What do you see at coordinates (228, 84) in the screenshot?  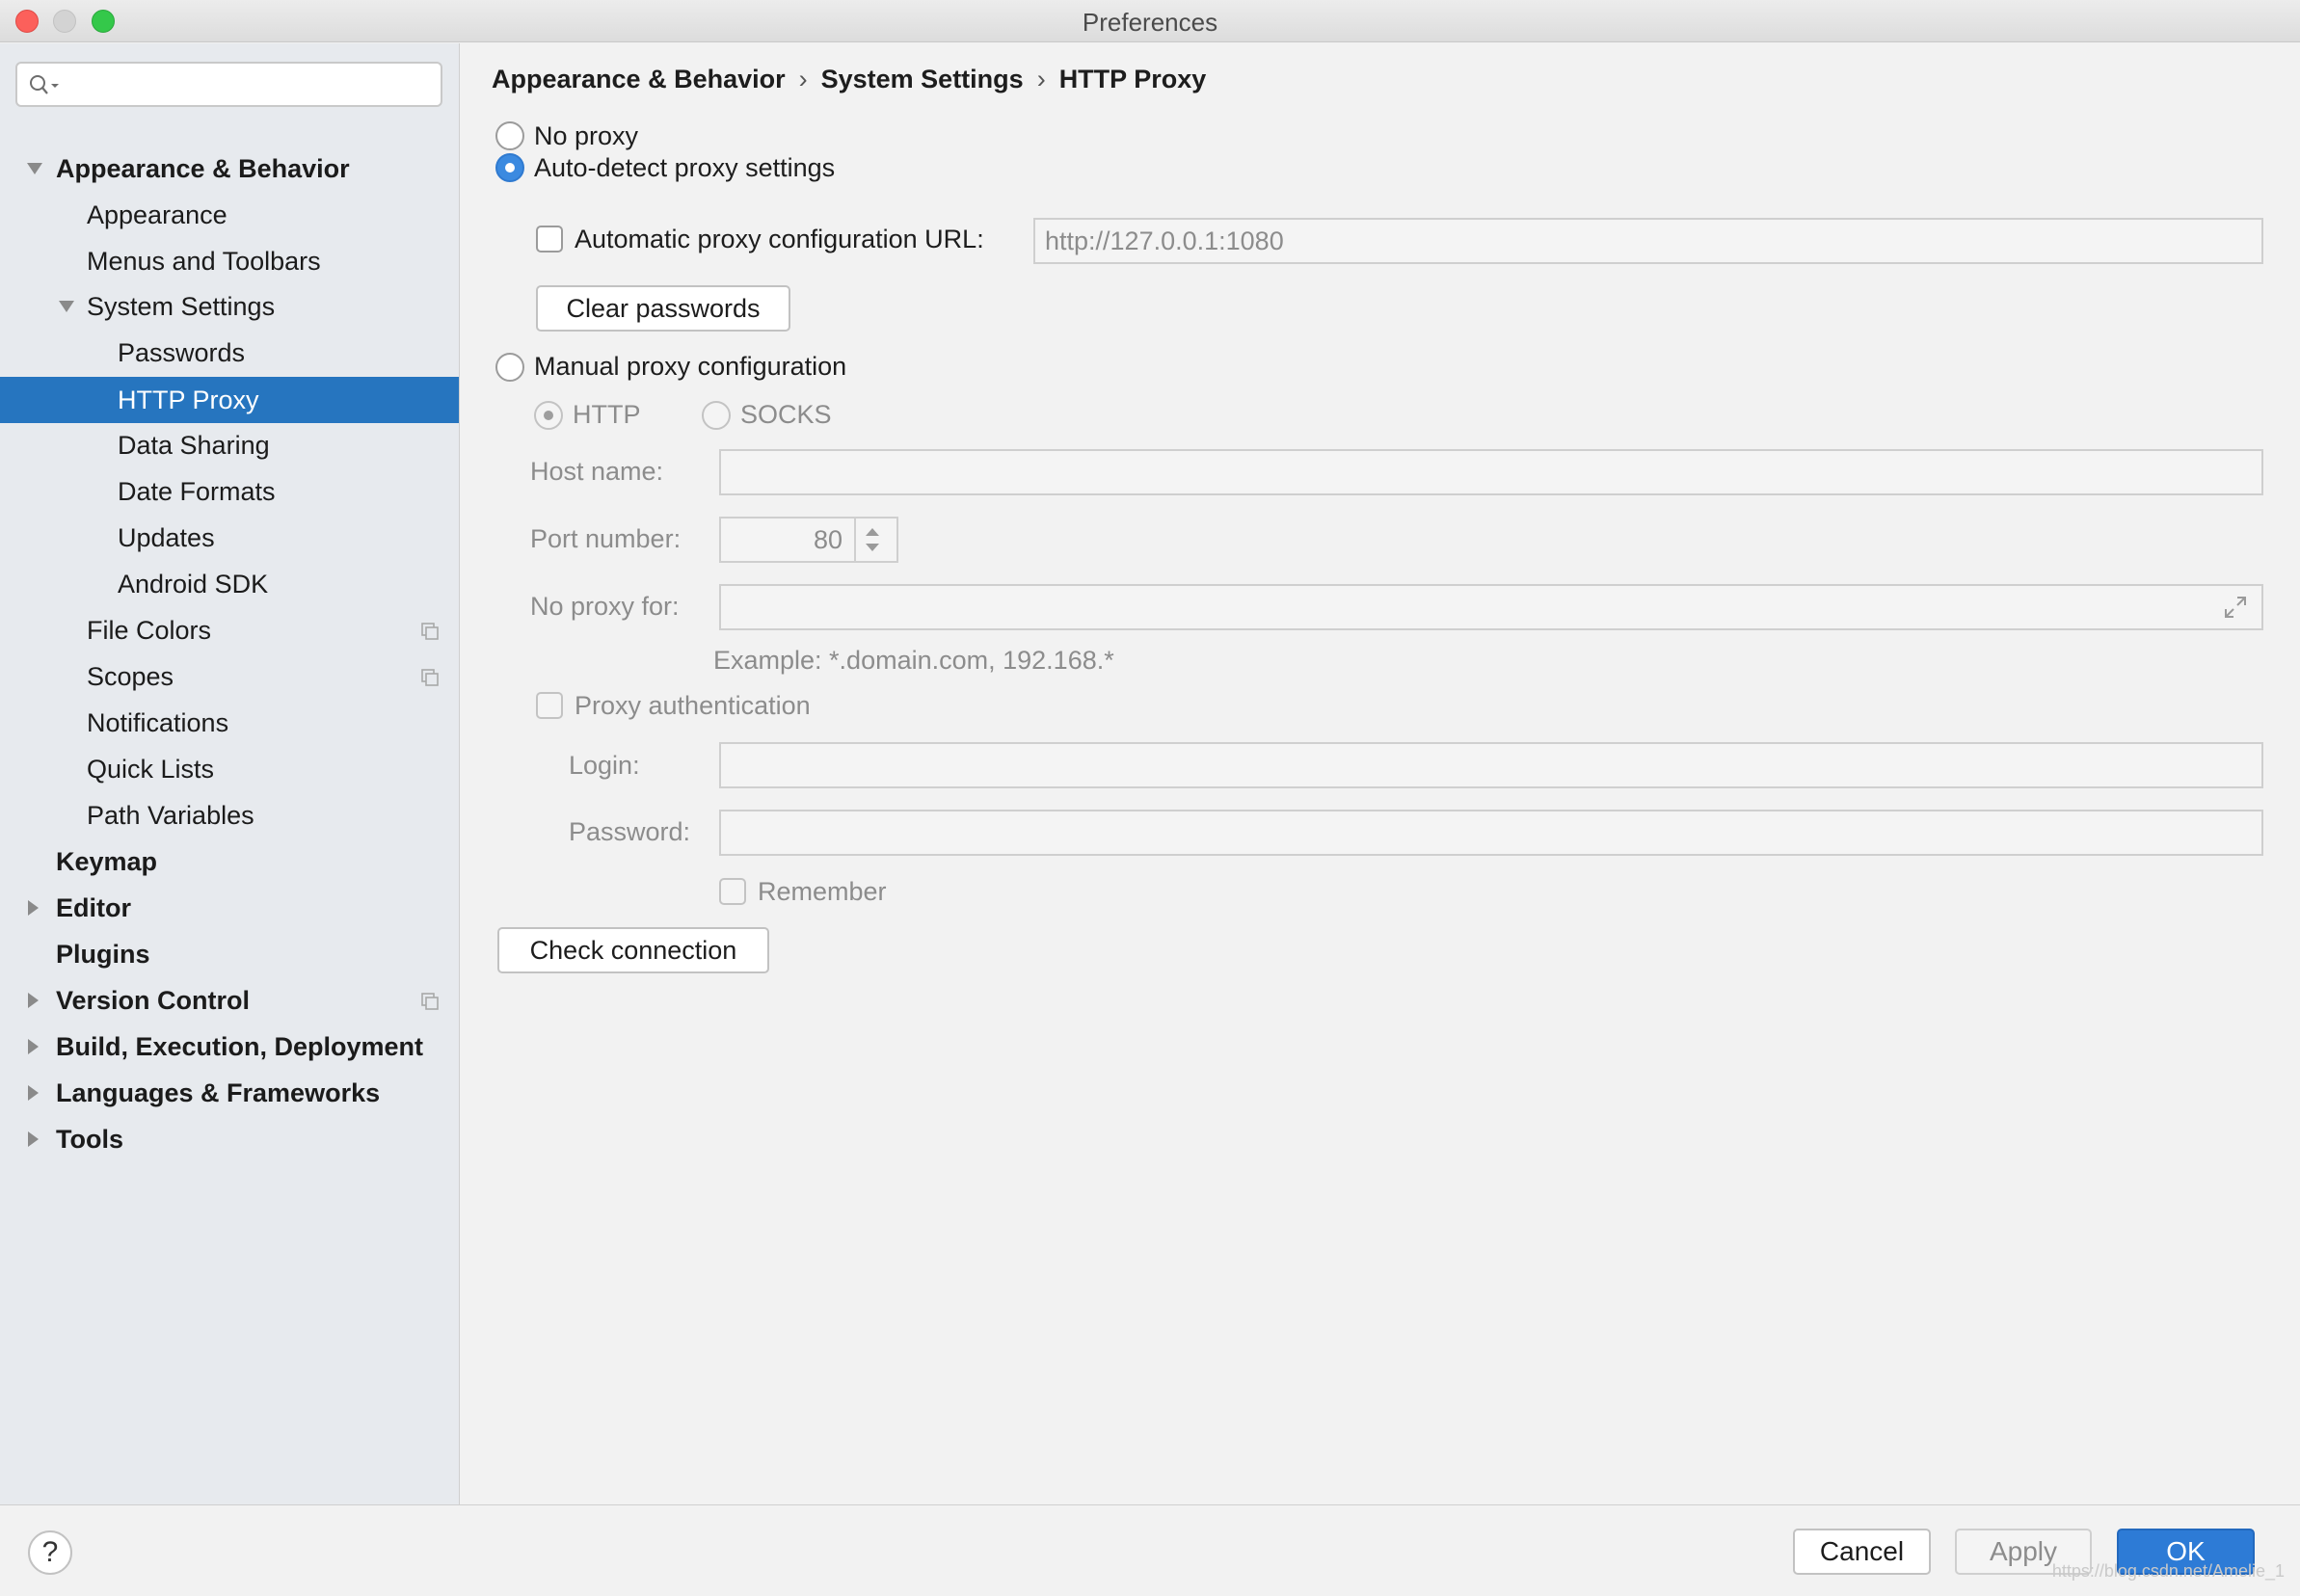 I see `search-input` at bounding box center [228, 84].